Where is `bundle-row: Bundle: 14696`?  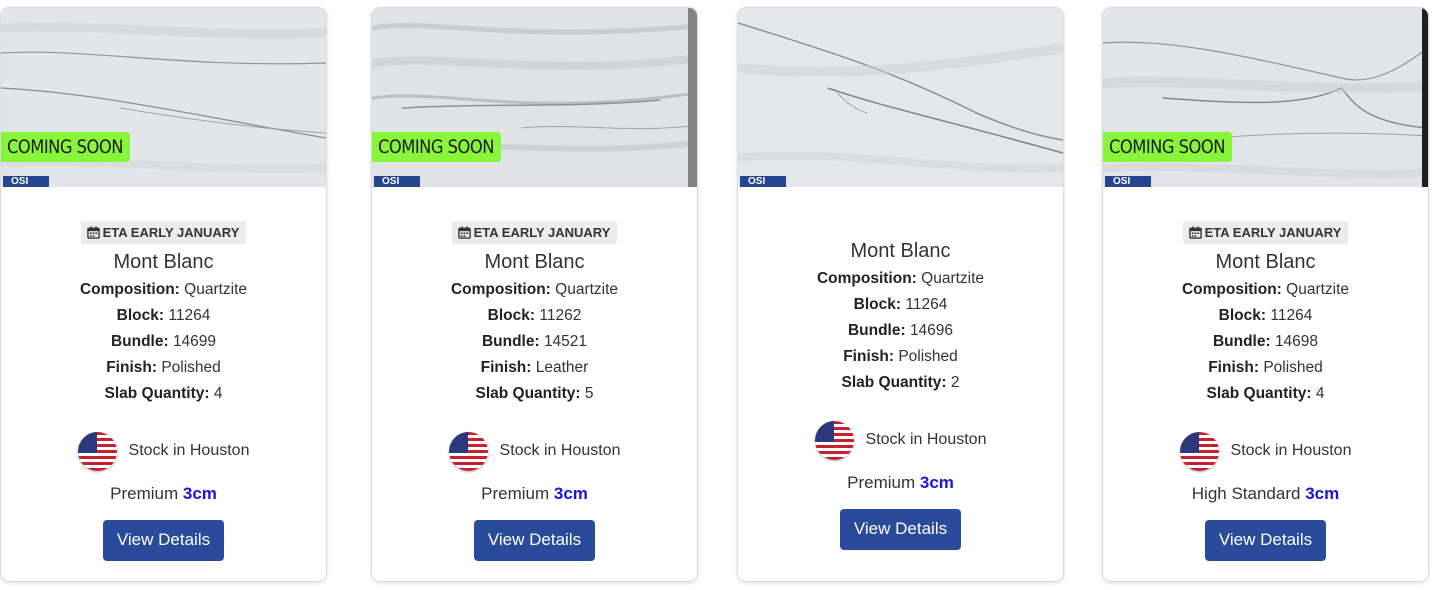
bundle-row: Bundle: 14696 is located at coordinates (900, 330).